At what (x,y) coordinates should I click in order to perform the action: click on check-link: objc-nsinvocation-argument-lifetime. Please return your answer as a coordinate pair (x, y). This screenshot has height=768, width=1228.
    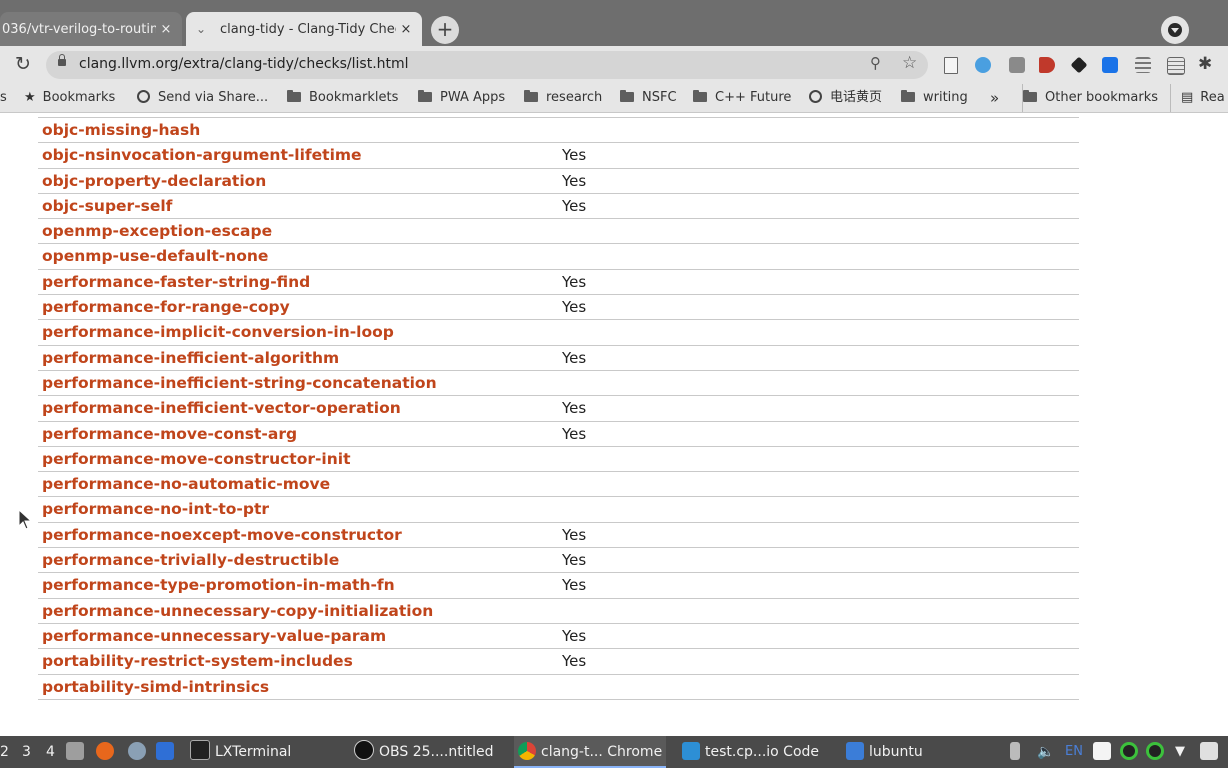
    Looking at the image, I should click on (202, 155).